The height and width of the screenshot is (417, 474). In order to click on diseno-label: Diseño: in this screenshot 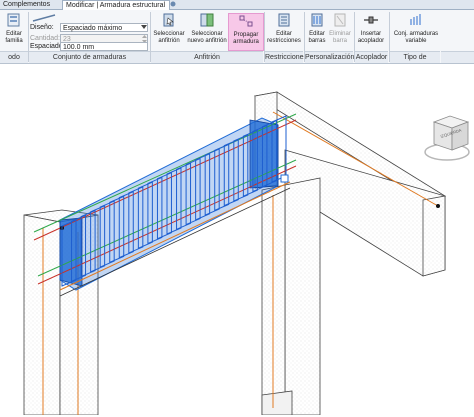, I will do `click(42, 27)`.